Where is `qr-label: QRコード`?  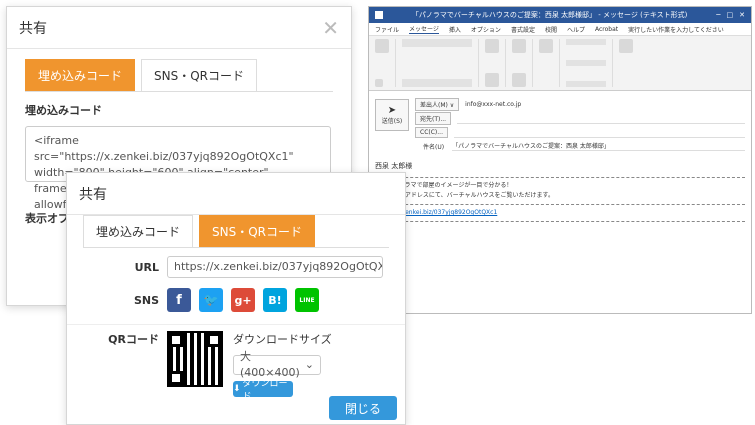 qr-label: QRコード is located at coordinates (133, 339).